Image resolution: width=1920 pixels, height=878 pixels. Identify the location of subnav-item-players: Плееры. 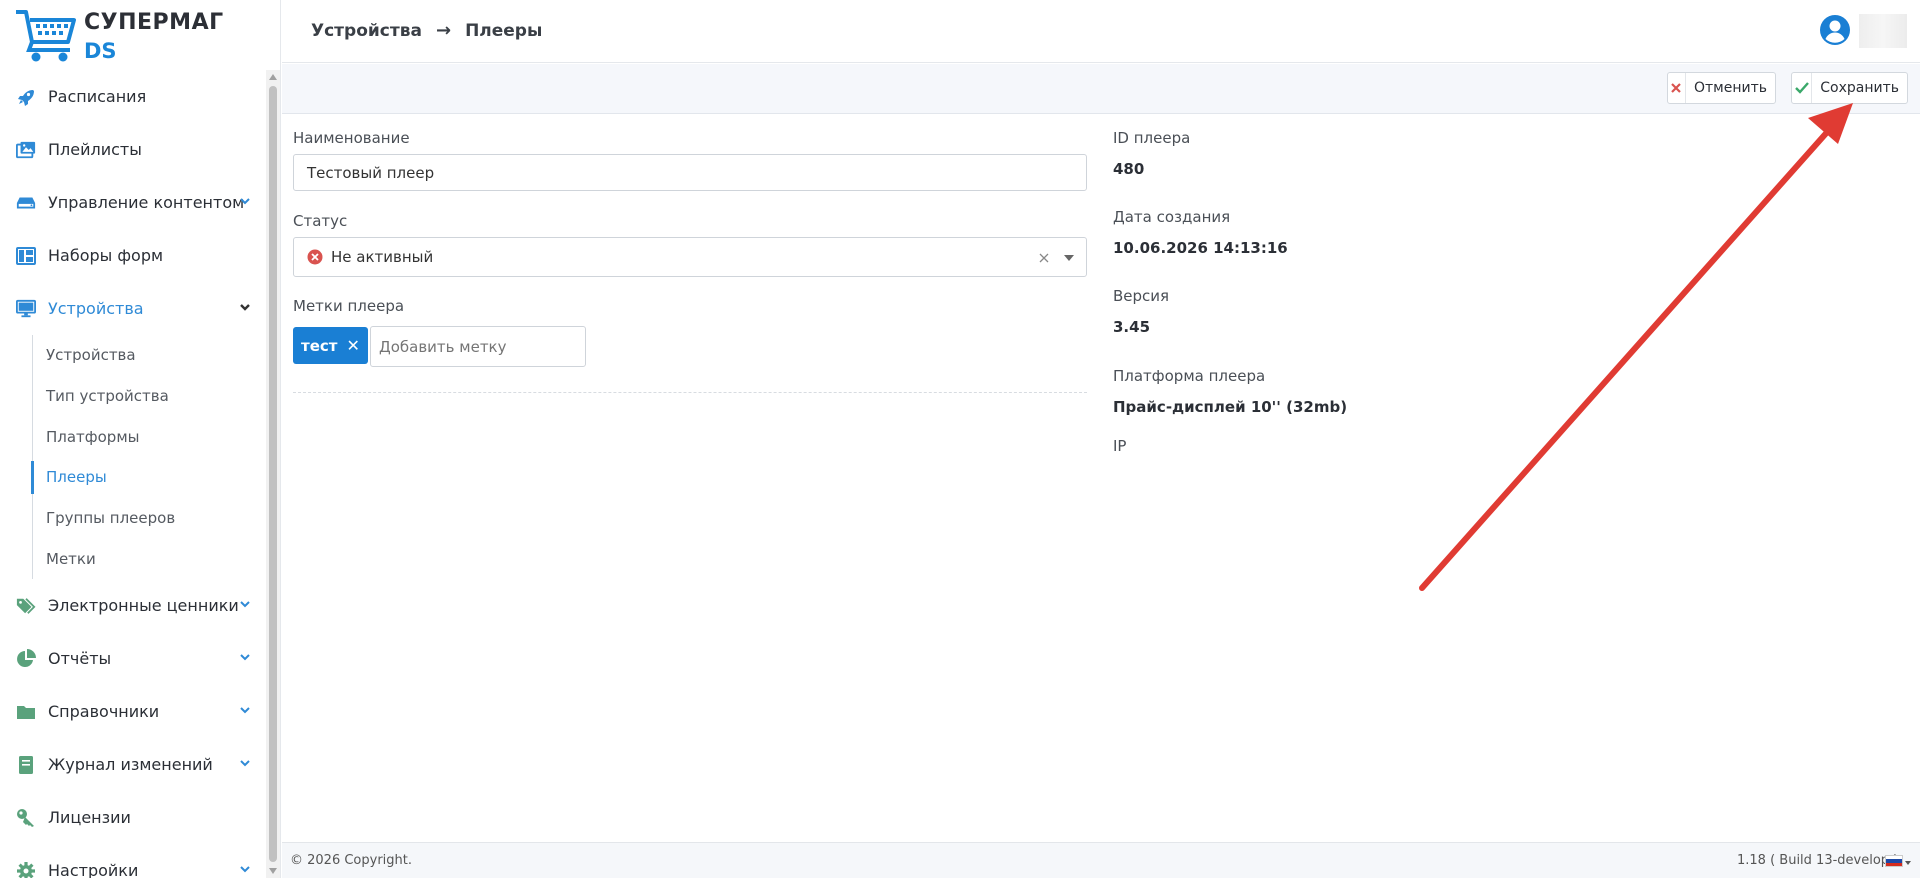
(148, 477).